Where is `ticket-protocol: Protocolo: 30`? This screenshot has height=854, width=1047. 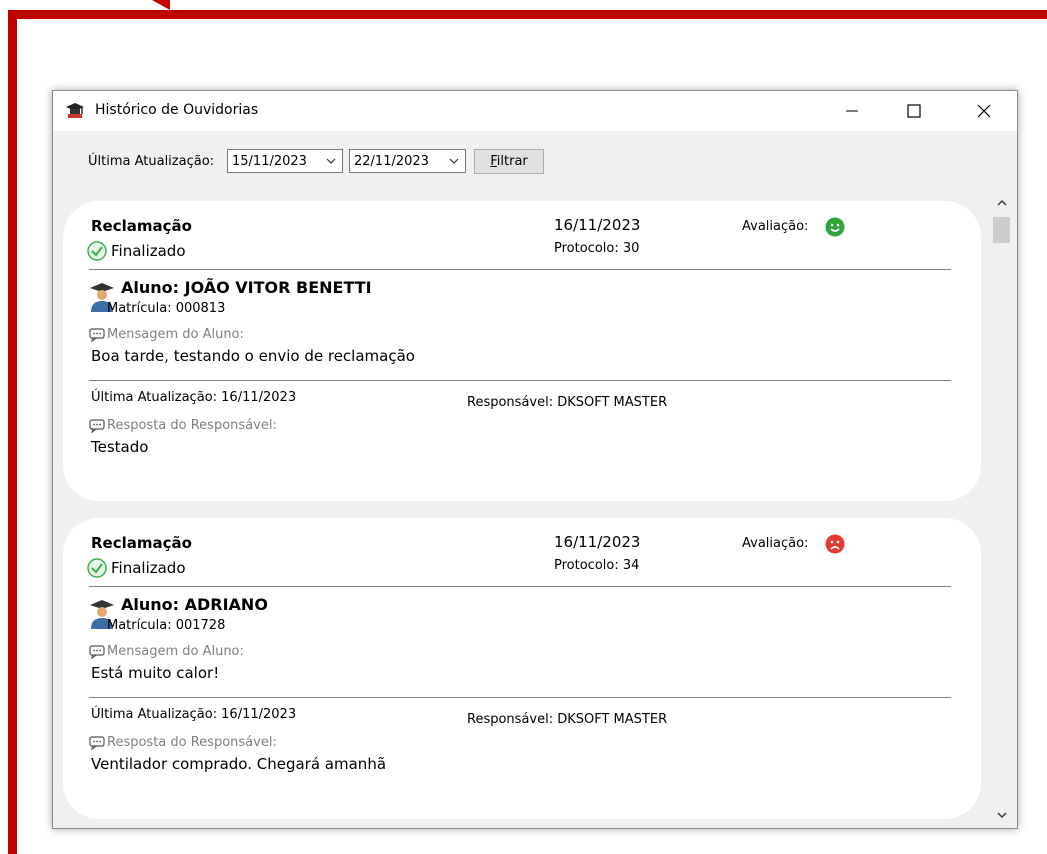
ticket-protocol: Protocolo: 30 is located at coordinates (597, 248).